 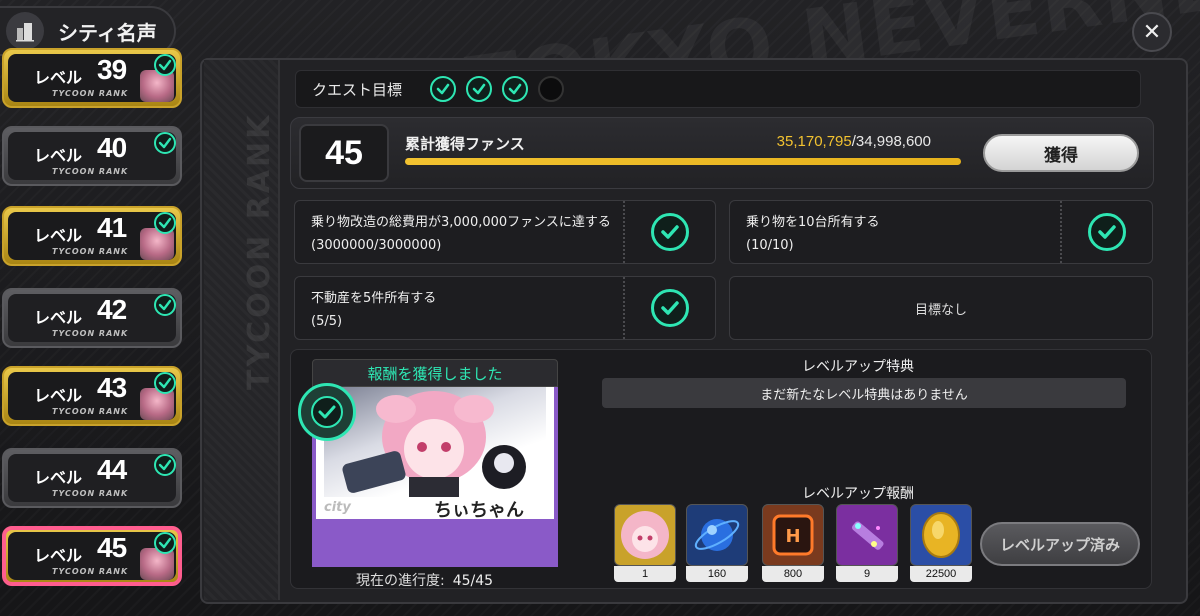 I want to click on reward-item: 9, so click(x=867, y=544).